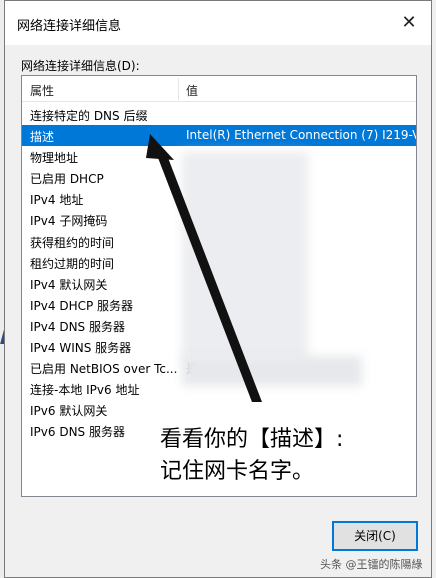  I want to click on watermark: 头条 @王镭的陈陽綠, so click(371, 564).